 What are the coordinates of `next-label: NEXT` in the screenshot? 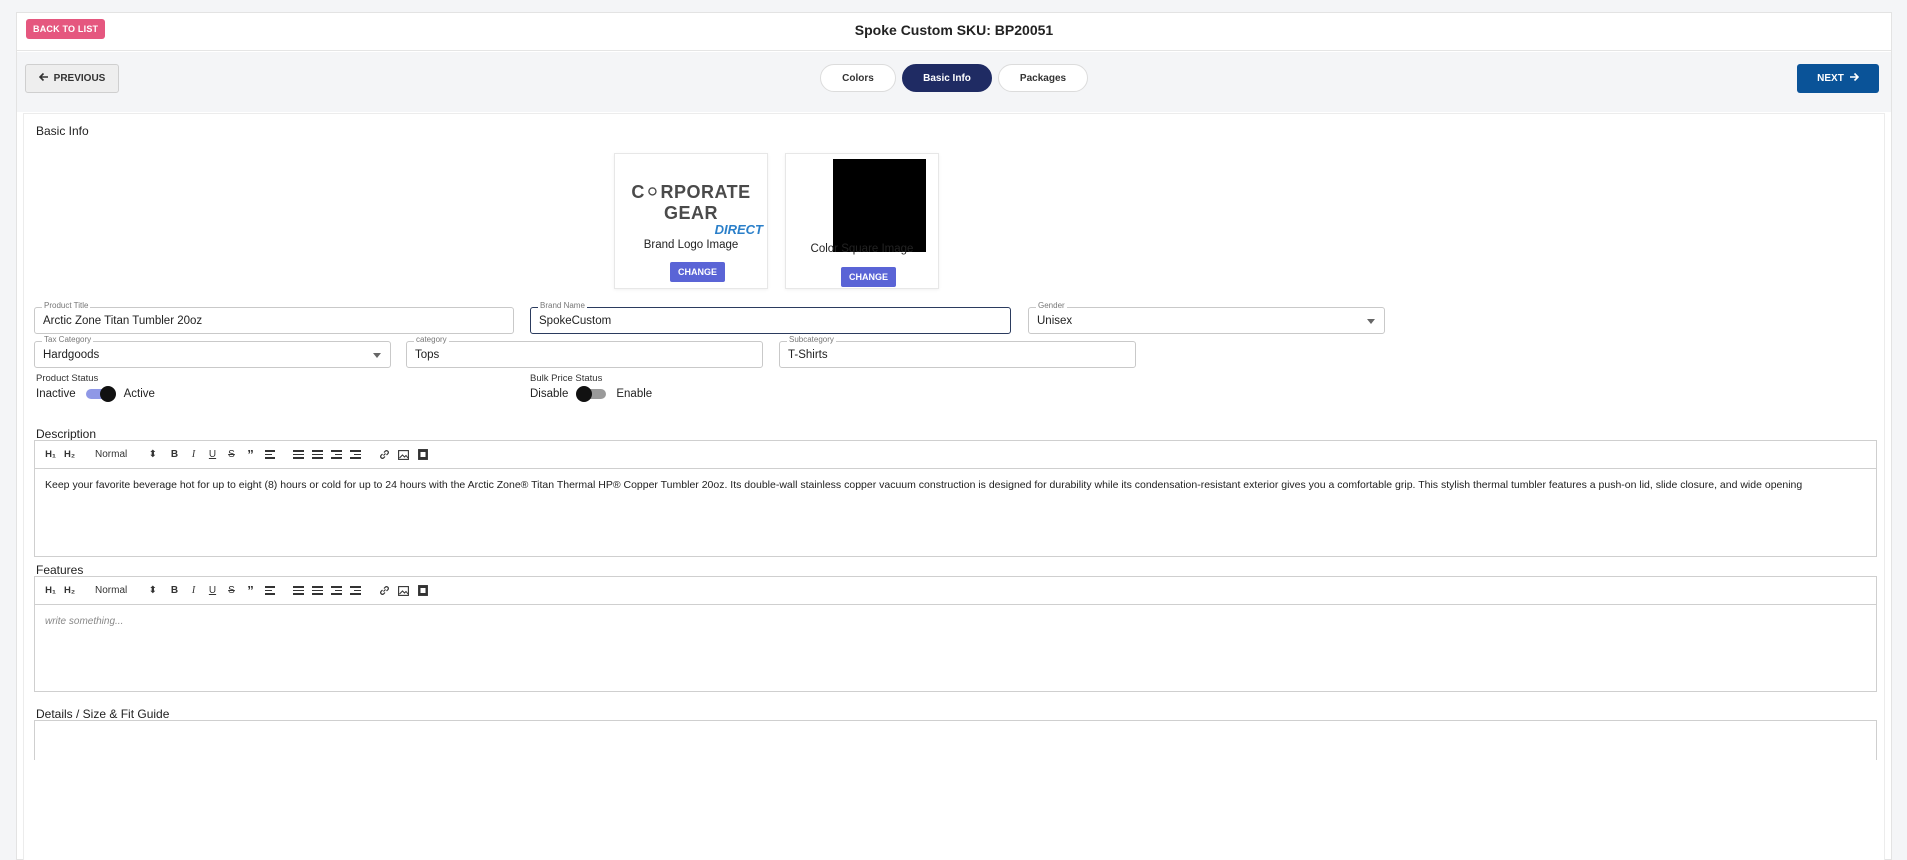 It's located at (1830, 78).